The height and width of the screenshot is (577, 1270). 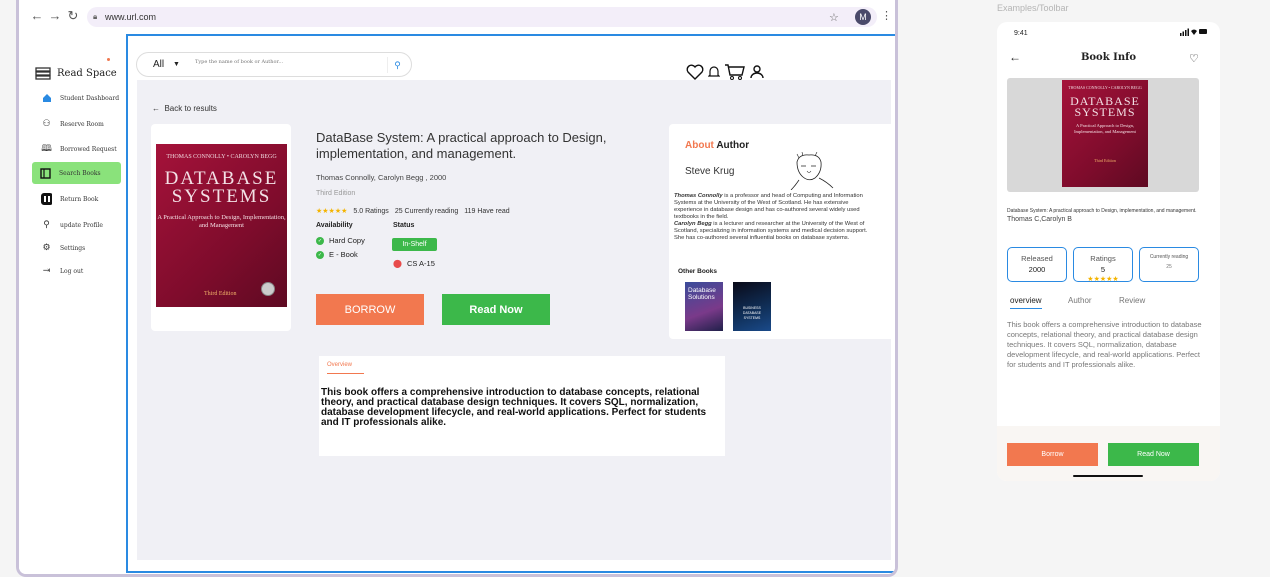 What do you see at coordinates (397, 65) in the screenshot?
I see `search-icon: ⚲` at bounding box center [397, 65].